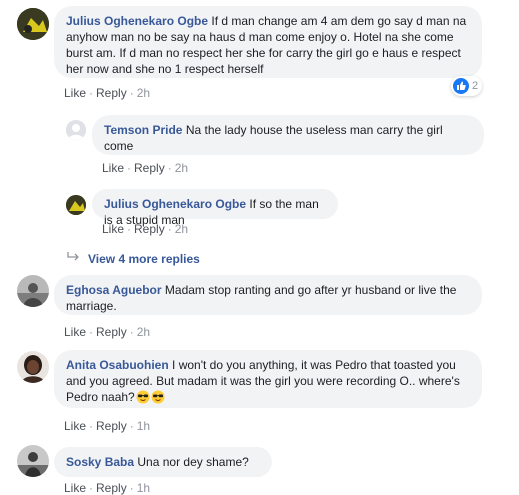  Describe the element at coordinates (193, 462) in the screenshot. I see `comment-text: Una nor dey shame?` at that location.